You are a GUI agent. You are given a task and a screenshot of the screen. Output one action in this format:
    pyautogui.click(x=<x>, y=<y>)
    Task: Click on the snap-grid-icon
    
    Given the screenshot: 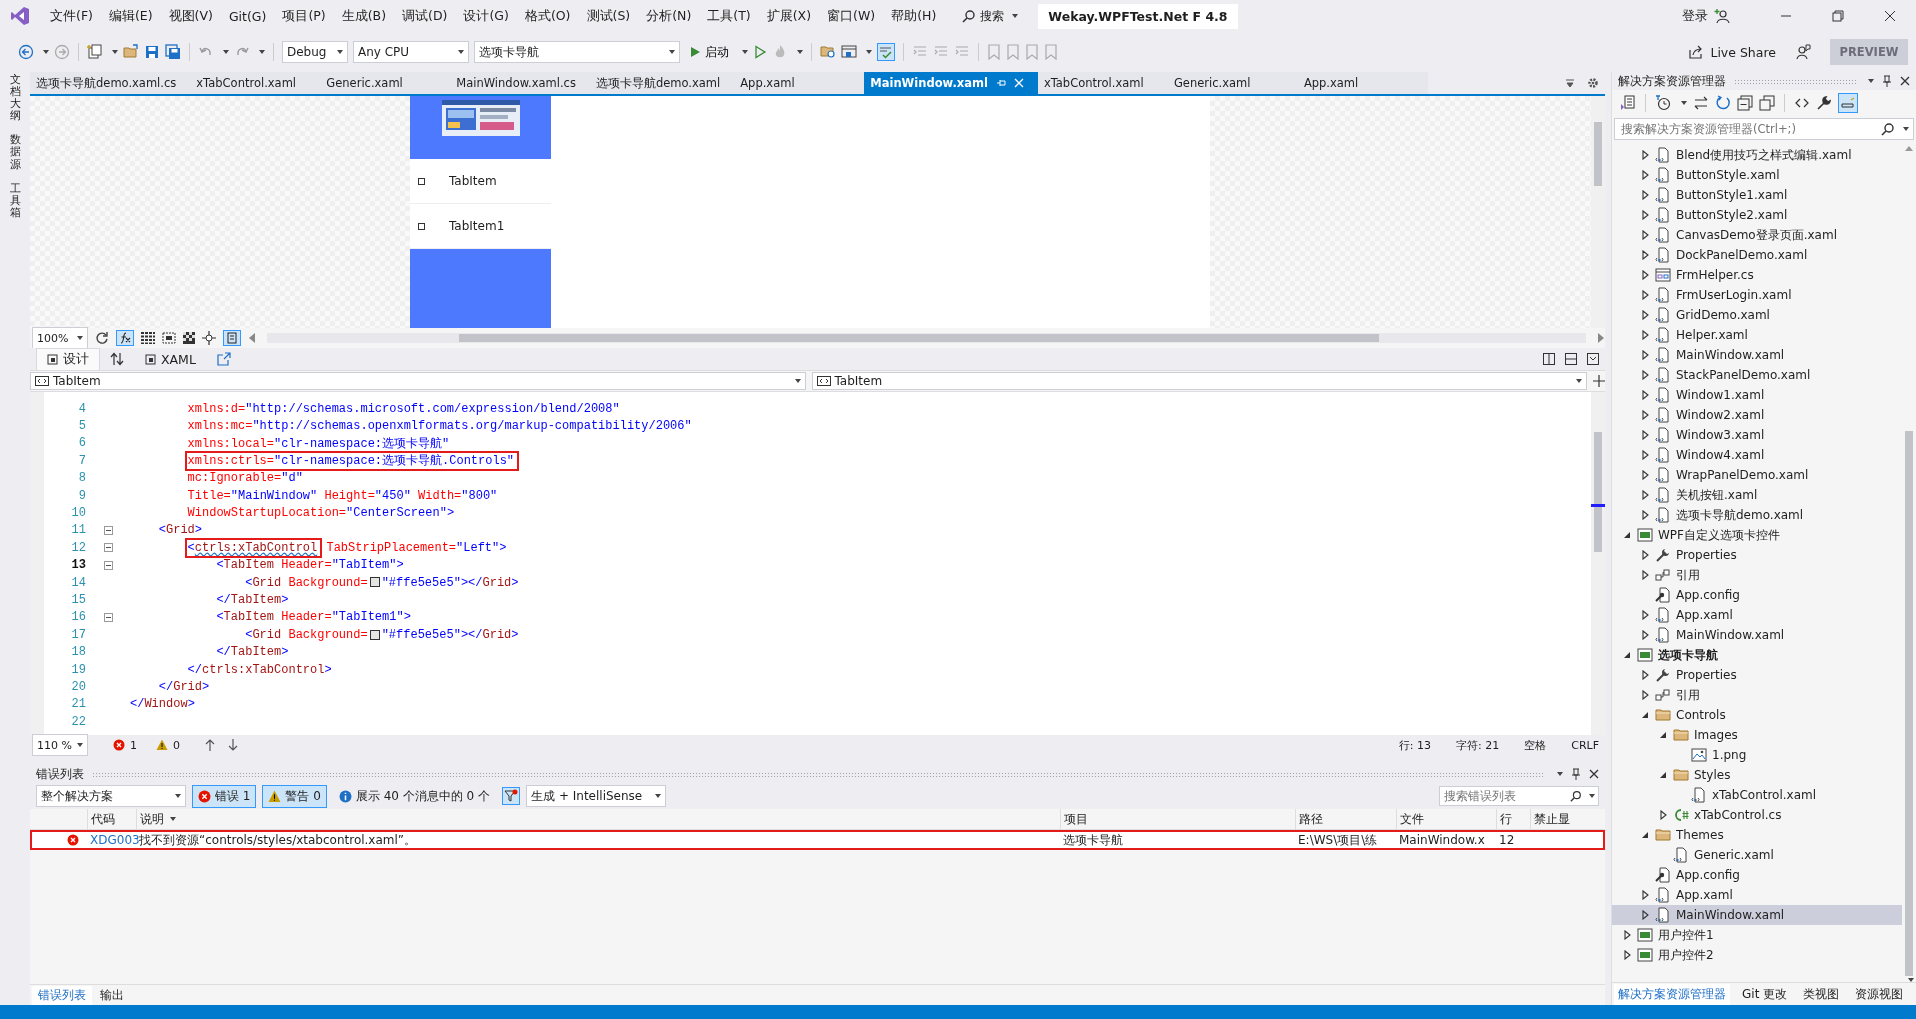 What is the action you would take?
    pyautogui.click(x=169, y=338)
    